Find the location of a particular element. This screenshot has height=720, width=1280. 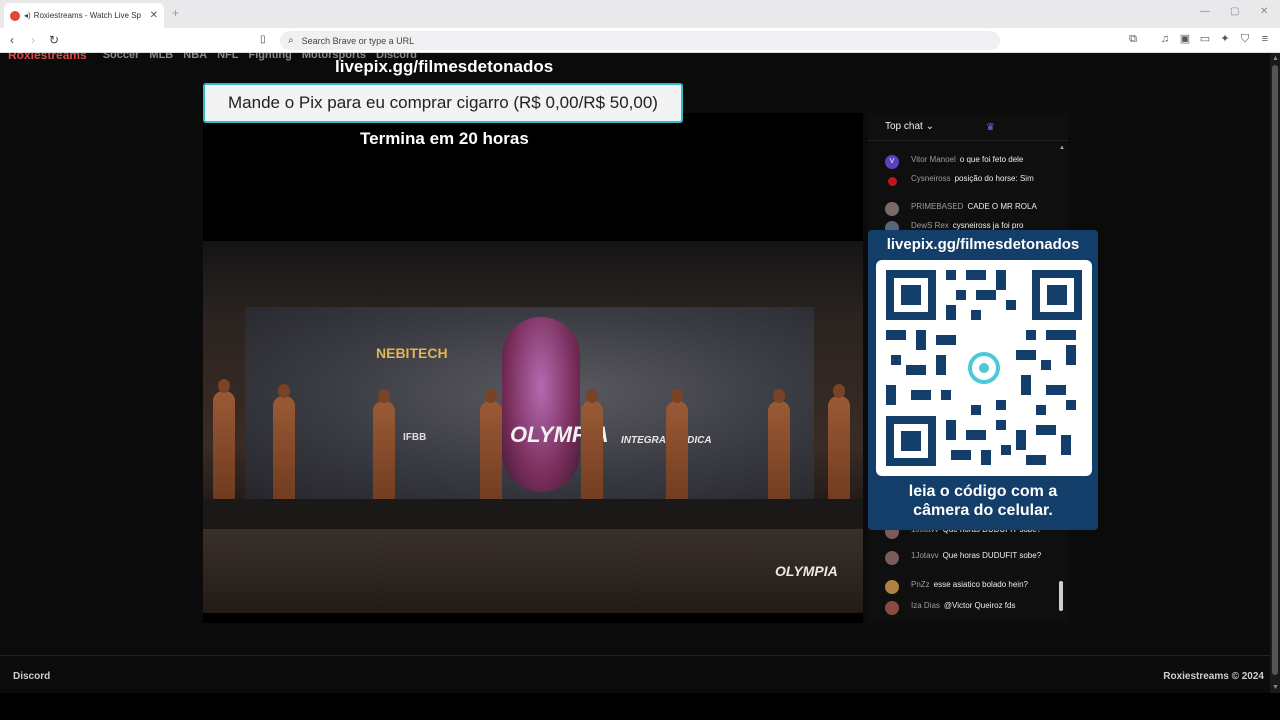

chat-author: Vitor Manoel is located at coordinates (933, 159).